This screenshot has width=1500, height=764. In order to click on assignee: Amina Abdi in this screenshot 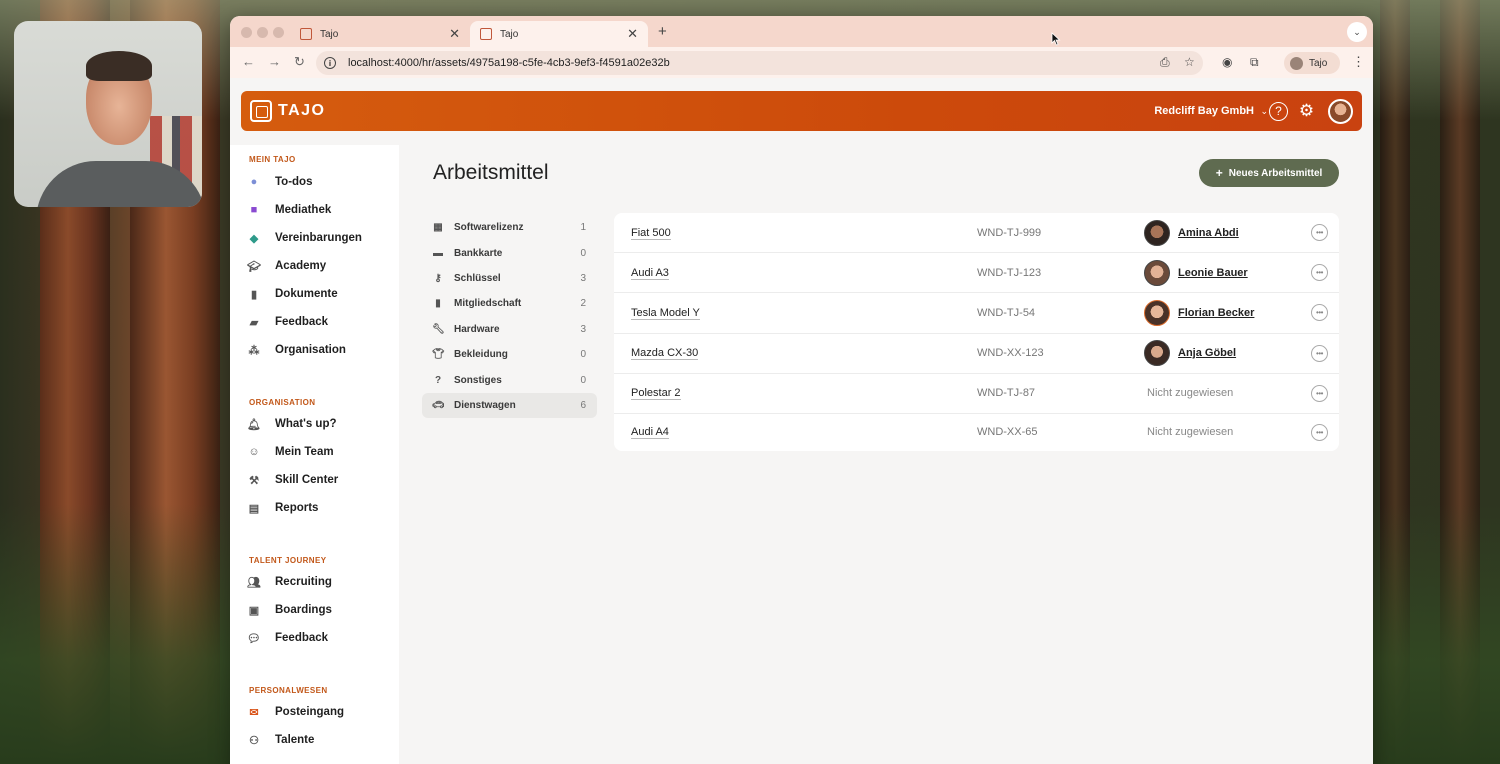, I will do `click(1191, 232)`.